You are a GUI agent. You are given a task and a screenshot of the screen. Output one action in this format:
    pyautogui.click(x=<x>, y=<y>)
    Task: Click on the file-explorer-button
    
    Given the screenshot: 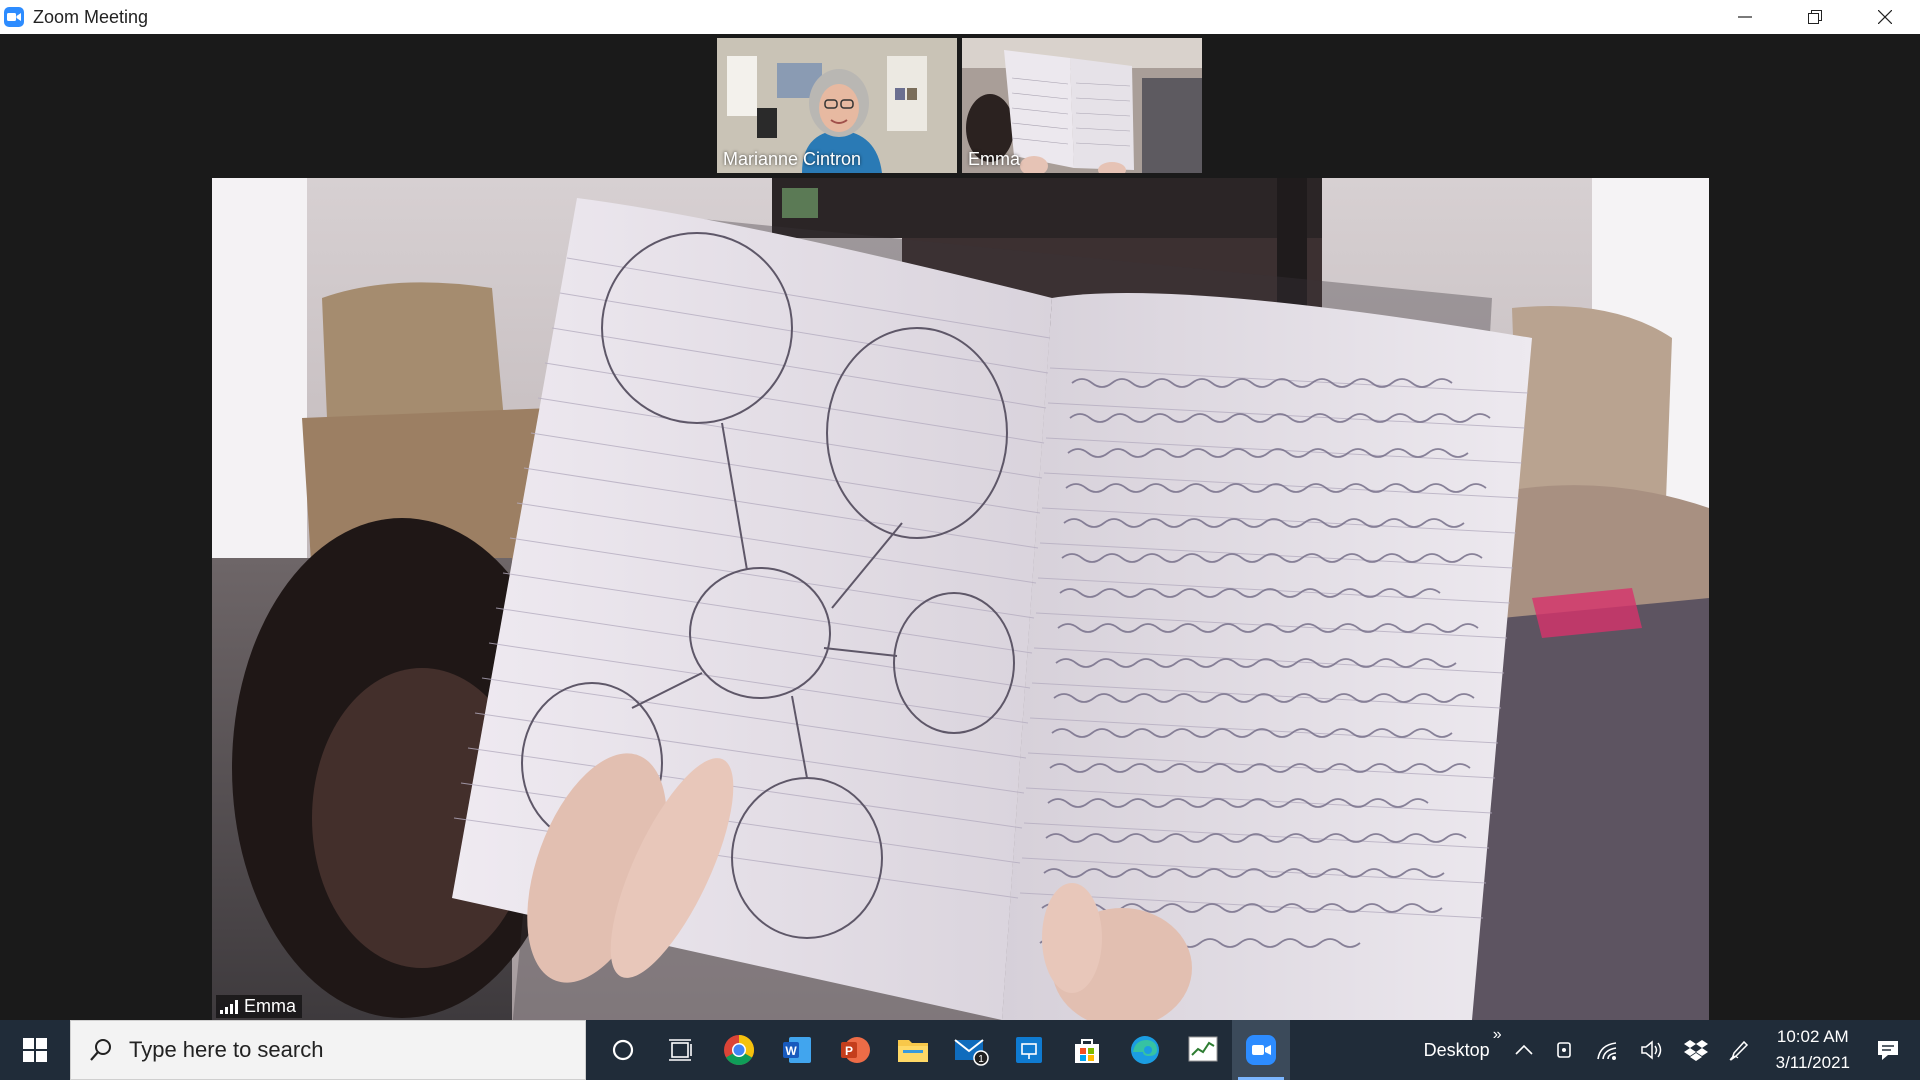 What is the action you would take?
    pyautogui.click(x=913, y=1050)
    